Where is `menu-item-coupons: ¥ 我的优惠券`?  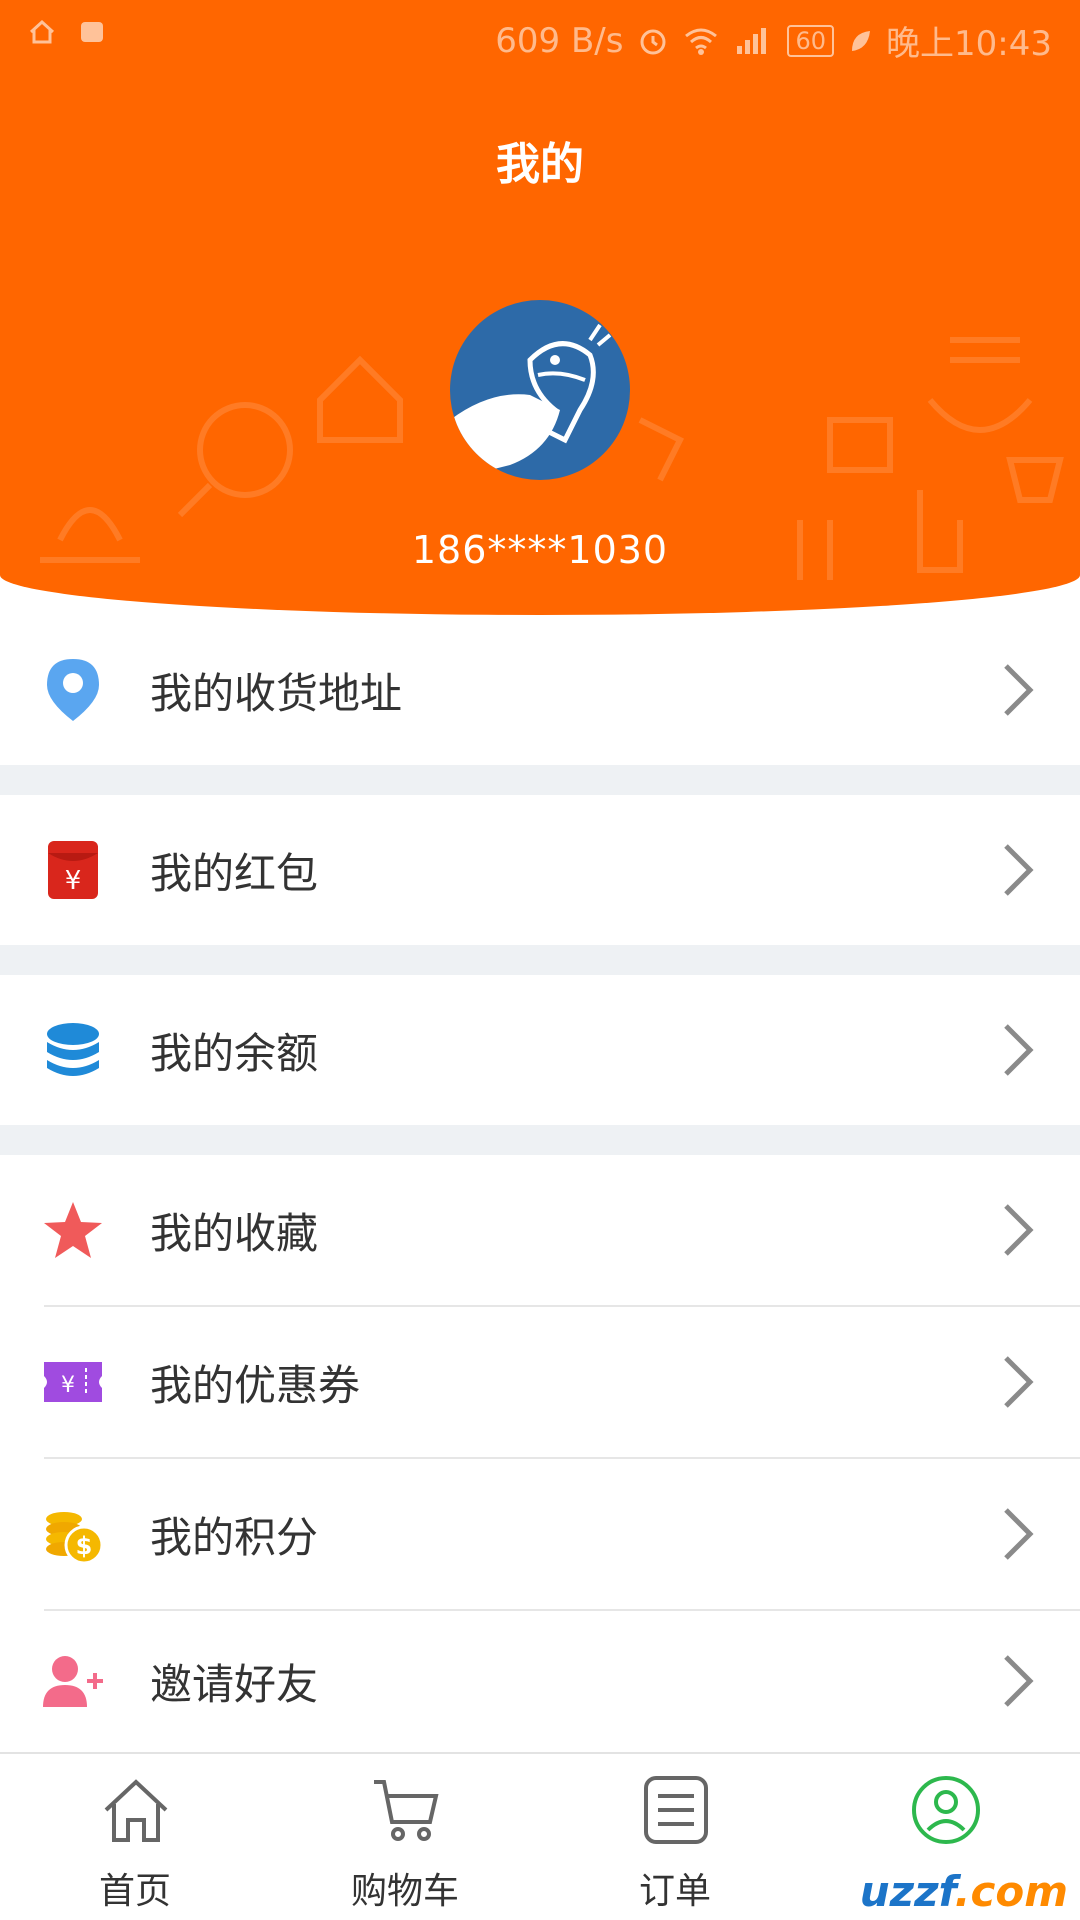
menu-item-coupons: ¥ 我的优惠券 is located at coordinates (540, 1382).